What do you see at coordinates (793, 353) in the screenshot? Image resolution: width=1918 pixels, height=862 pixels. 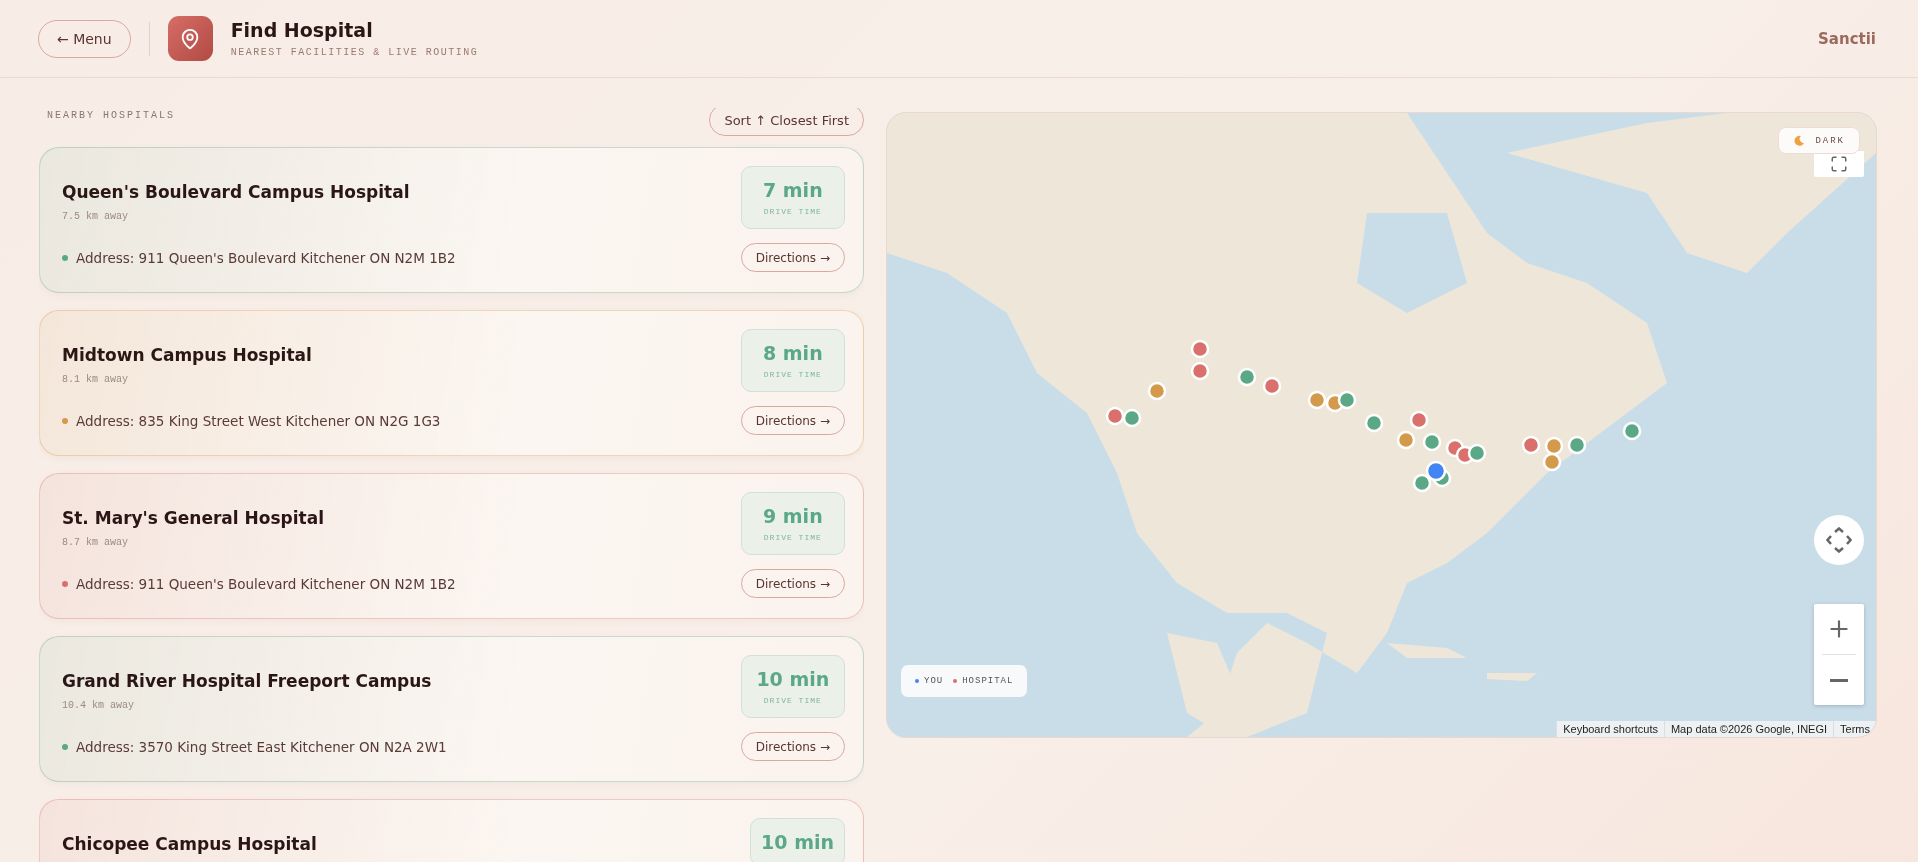 I see `drive-time: 8 min` at bounding box center [793, 353].